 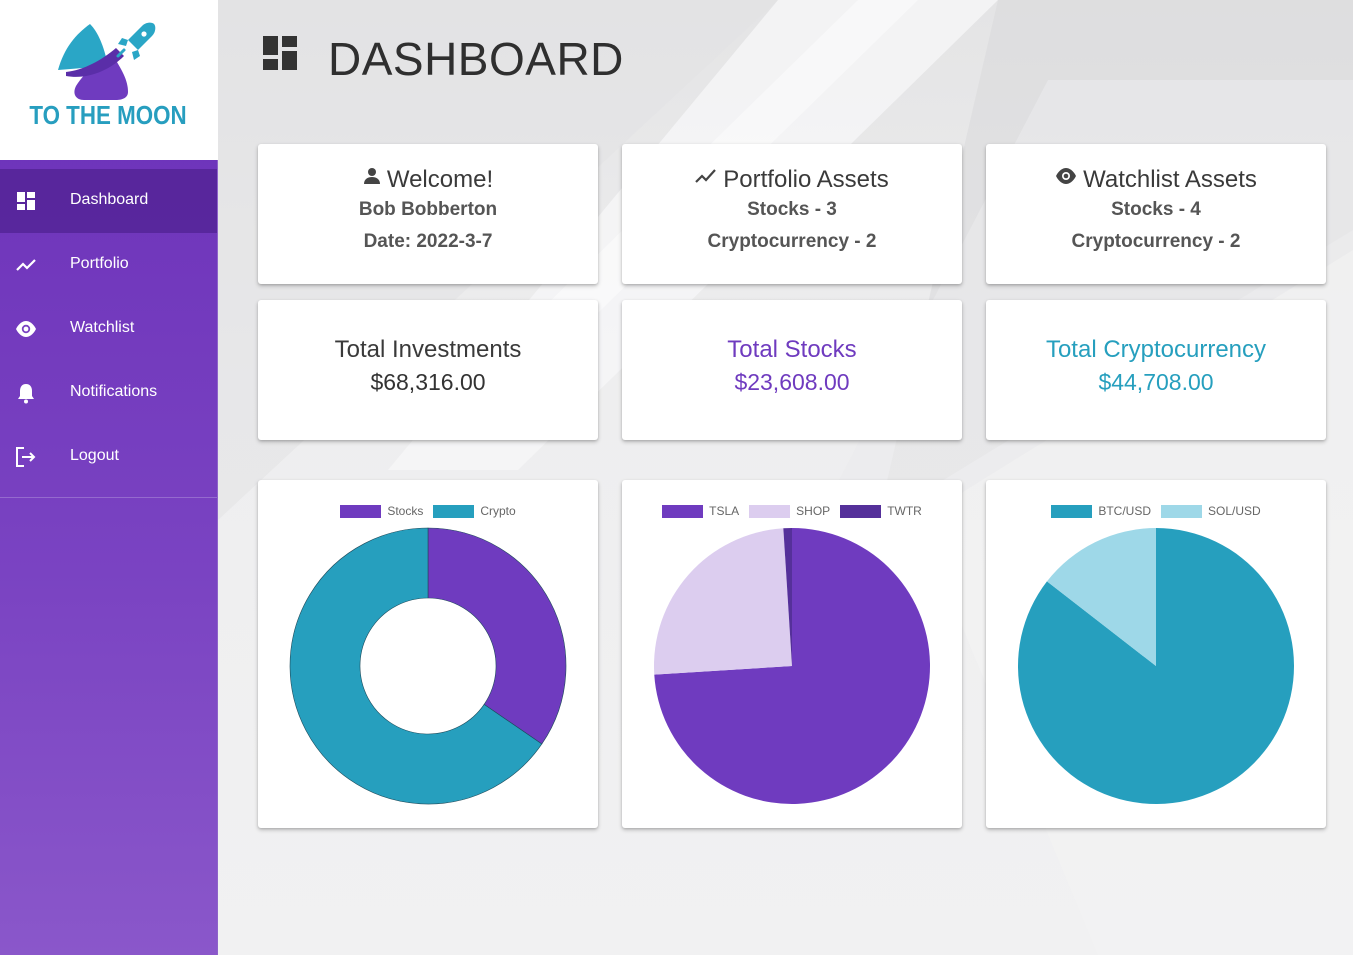 What do you see at coordinates (1170, 179) in the screenshot?
I see `watchlist-assets-title: Watchlist Assets` at bounding box center [1170, 179].